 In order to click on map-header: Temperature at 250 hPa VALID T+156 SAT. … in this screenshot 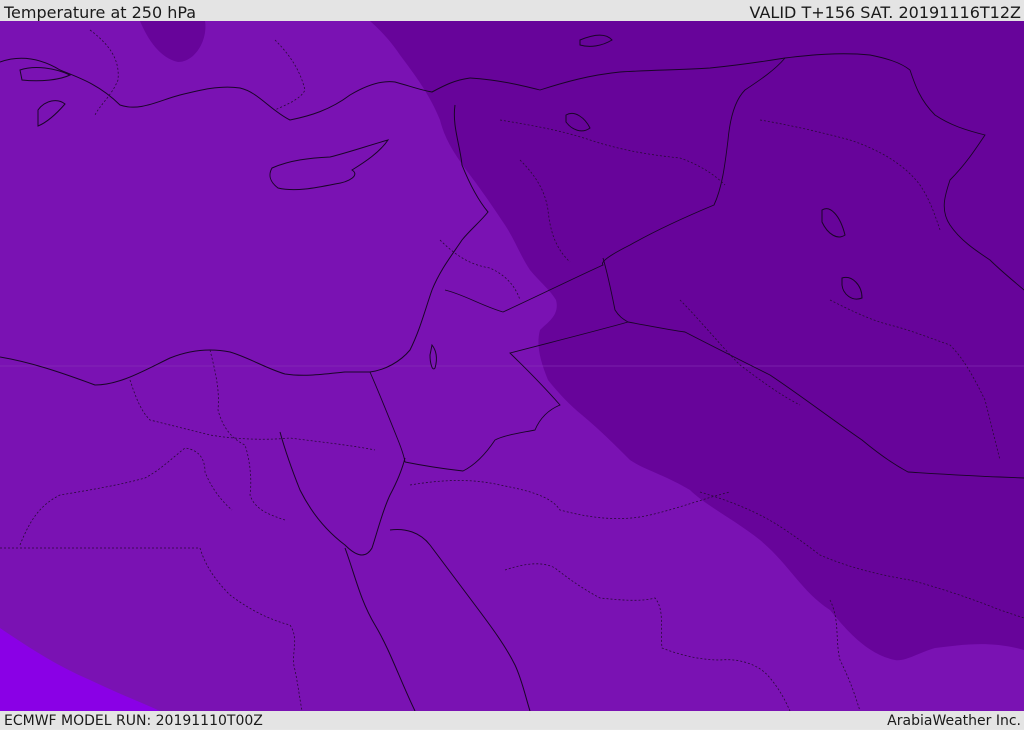, I will do `click(512, 11)`.